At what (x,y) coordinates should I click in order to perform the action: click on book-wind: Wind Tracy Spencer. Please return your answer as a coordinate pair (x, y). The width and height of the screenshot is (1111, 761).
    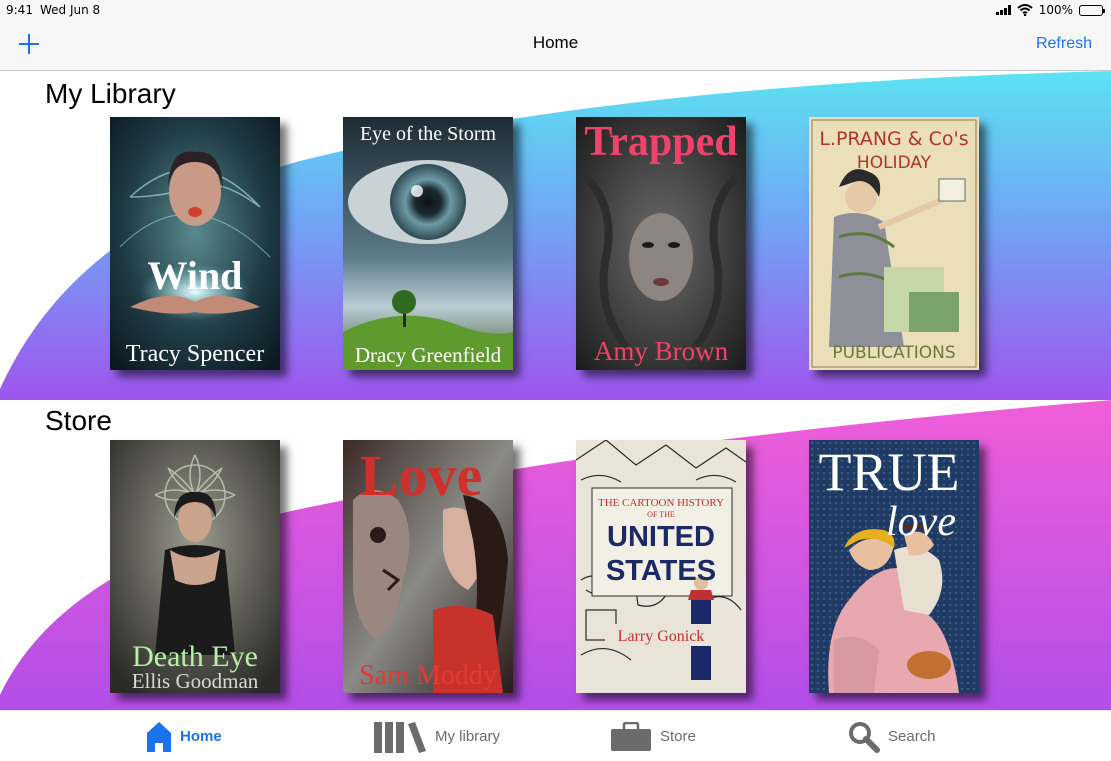
    Looking at the image, I should click on (195, 243).